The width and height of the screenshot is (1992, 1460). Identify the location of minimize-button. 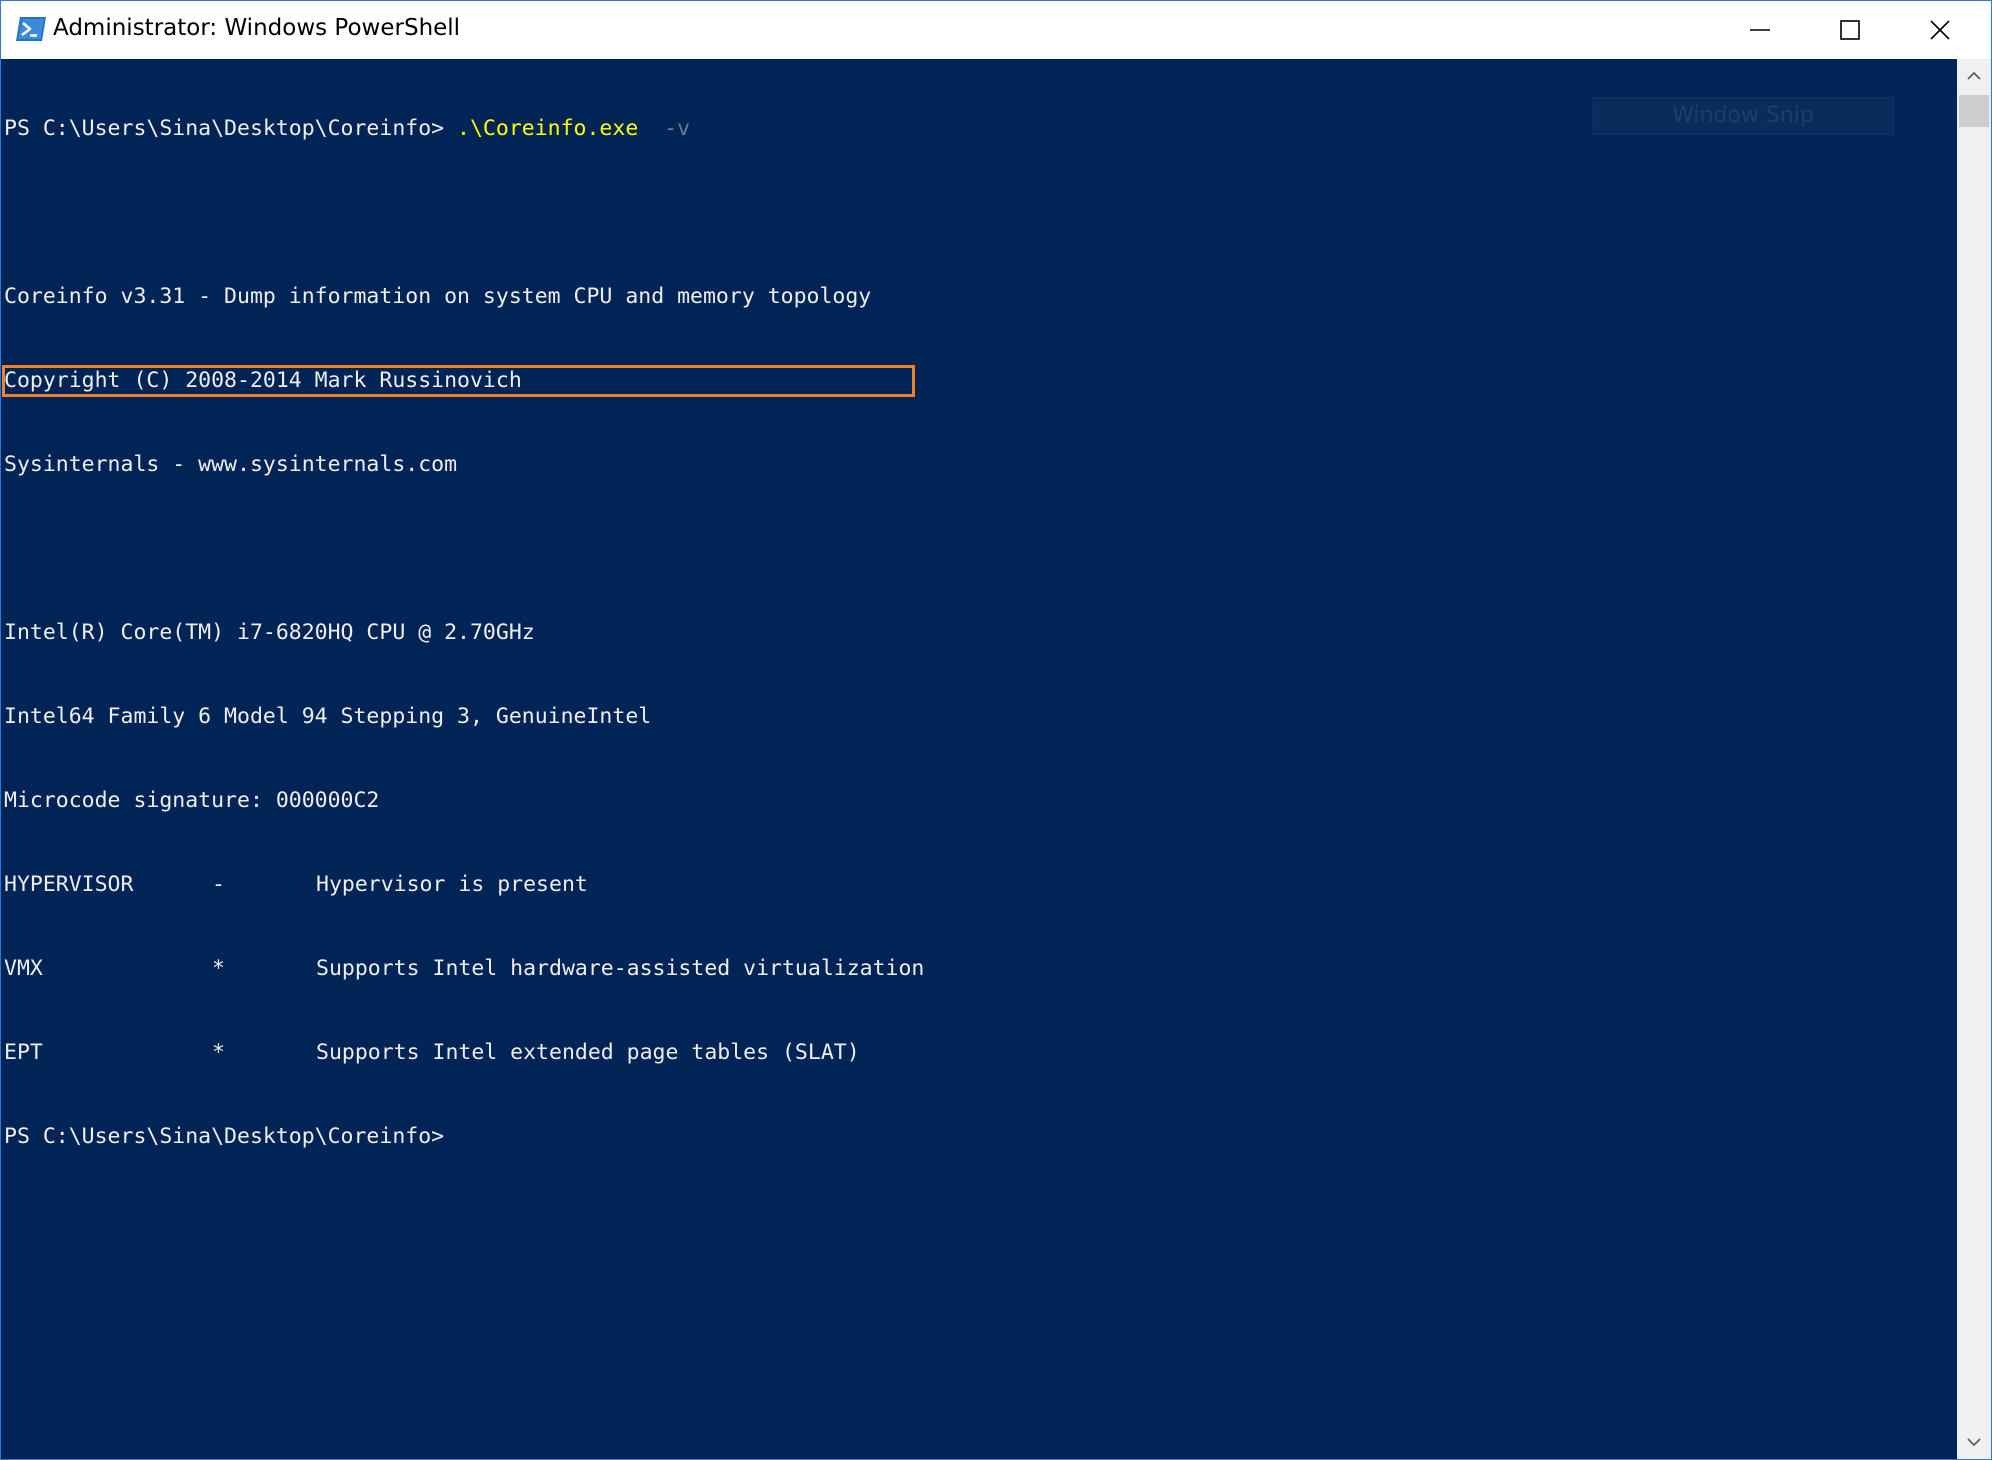
(1760, 30).